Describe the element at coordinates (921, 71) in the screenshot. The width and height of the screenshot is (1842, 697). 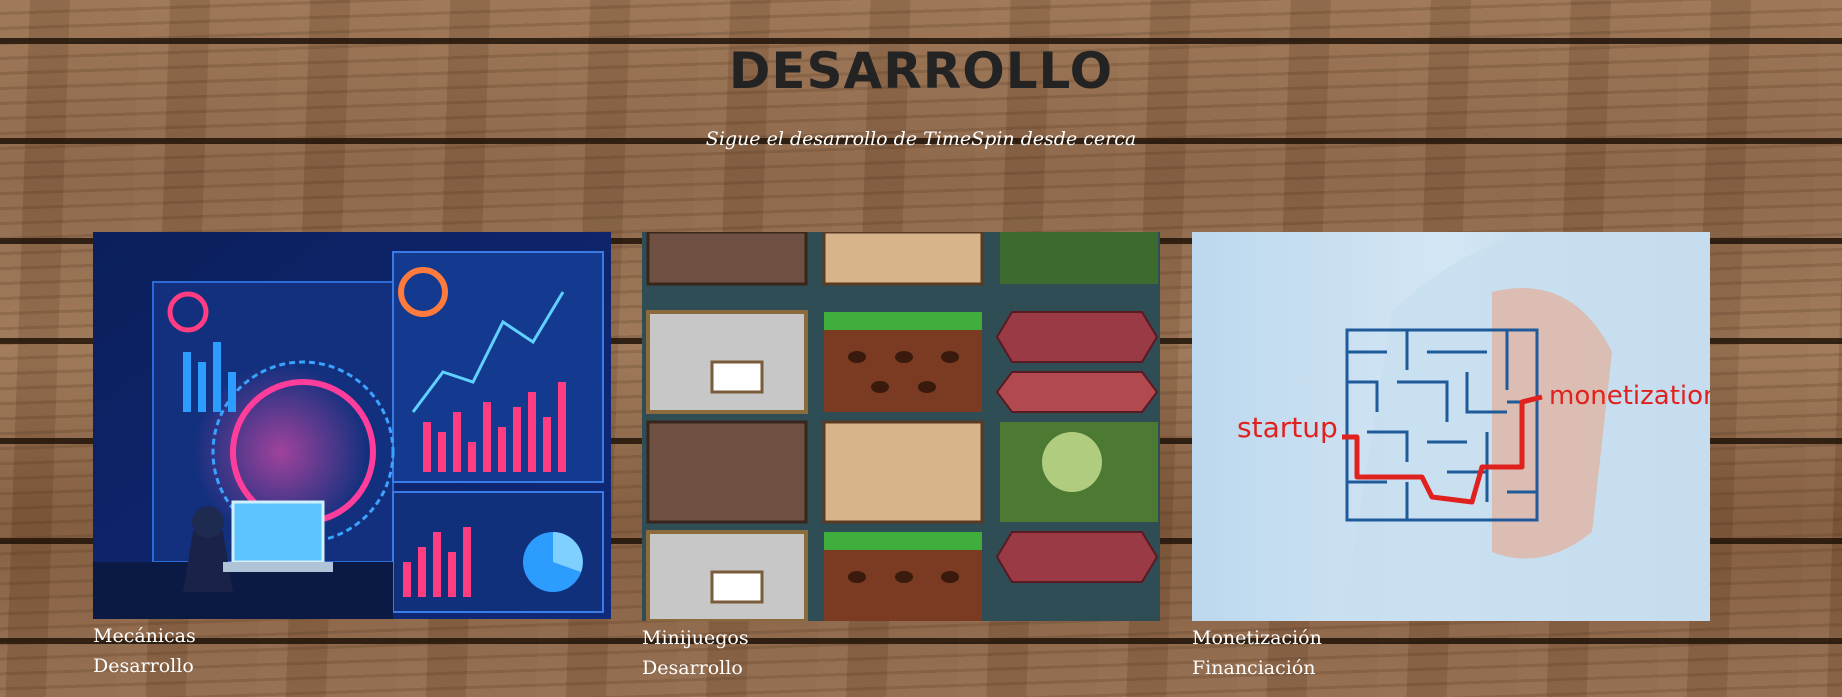
I see `page-title: DESARROLLO` at that location.